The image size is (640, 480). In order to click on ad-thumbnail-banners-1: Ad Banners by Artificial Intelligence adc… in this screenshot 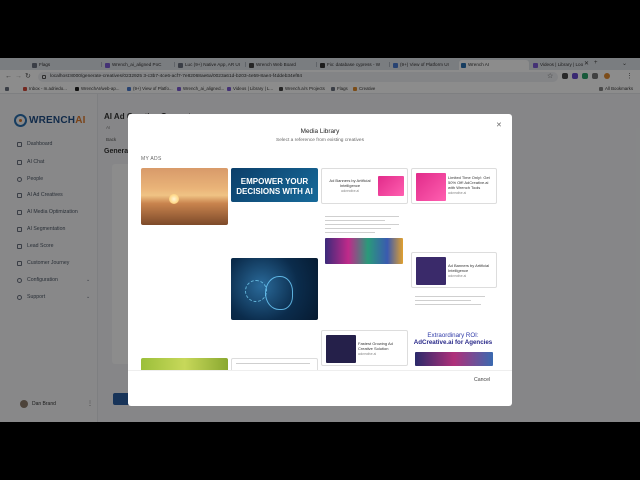, I will do `click(364, 186)`.